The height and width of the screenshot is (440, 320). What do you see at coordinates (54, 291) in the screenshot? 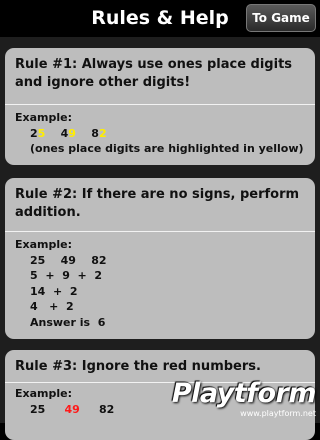
I see `example-line: 14 + 2` at bounding box center [54, 291].